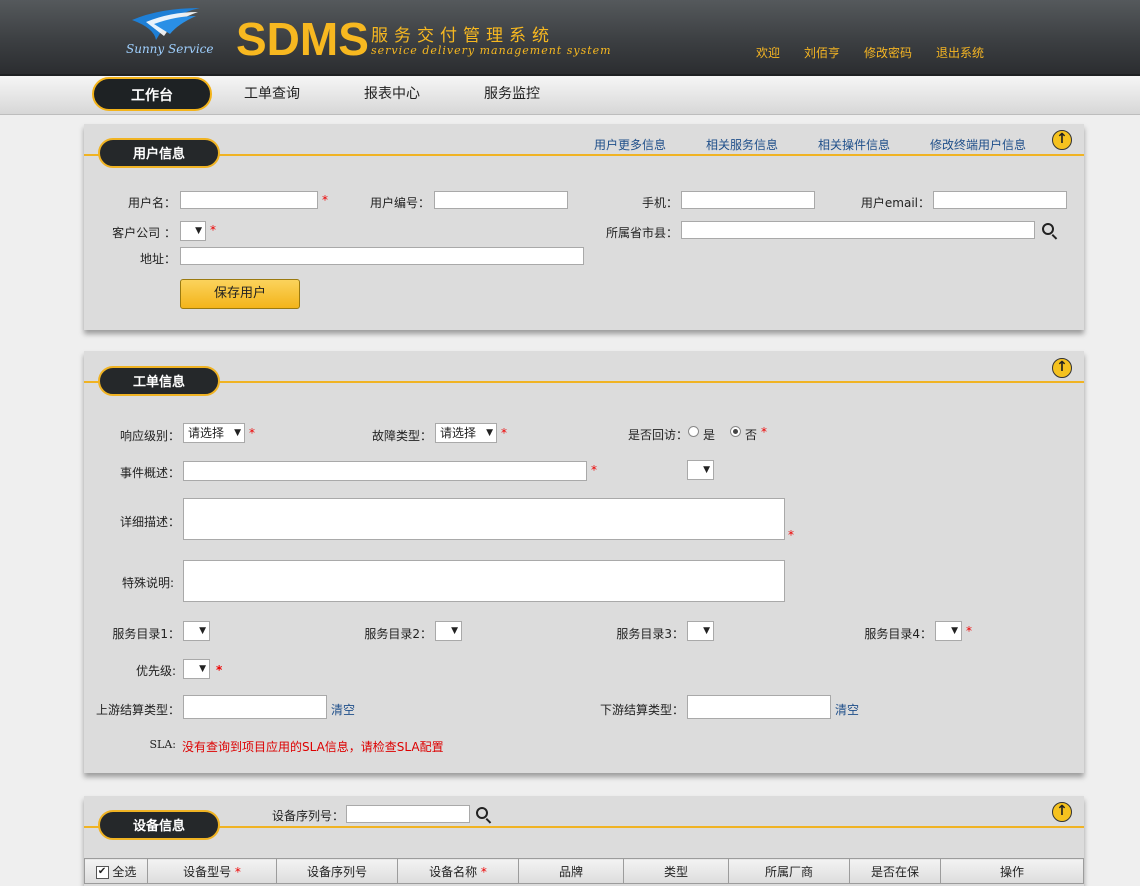 This screenshot has width=1140, height=886. Describe the element at coordinates (650, 634) in the screenshot. I see `catalog3-label: 服务目录3：` at that location.